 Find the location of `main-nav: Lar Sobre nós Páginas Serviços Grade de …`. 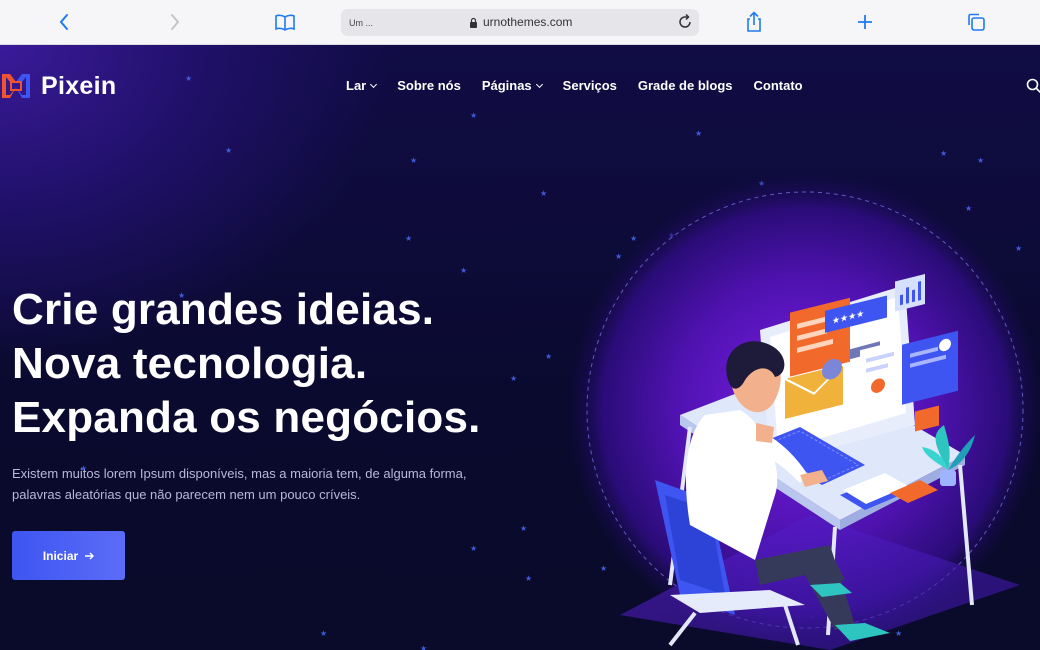

main-nav: Lar Sobre nós Páginas Serviços Grade de … is located at coordinates (574, 85).